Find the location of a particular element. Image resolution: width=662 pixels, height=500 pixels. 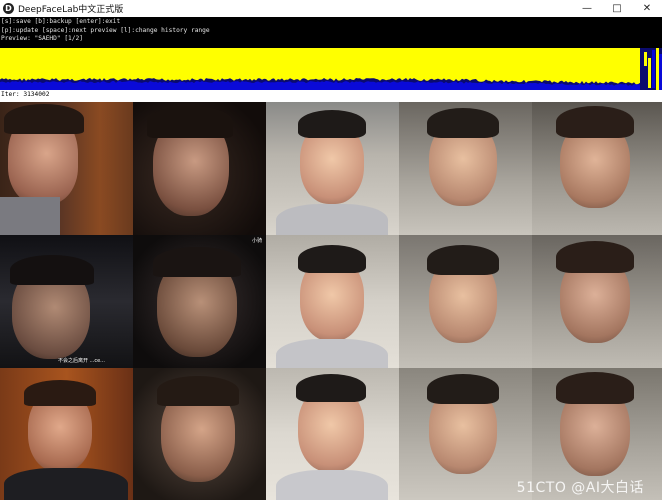

minimize-icon: — is located at coordinates (587, 8).